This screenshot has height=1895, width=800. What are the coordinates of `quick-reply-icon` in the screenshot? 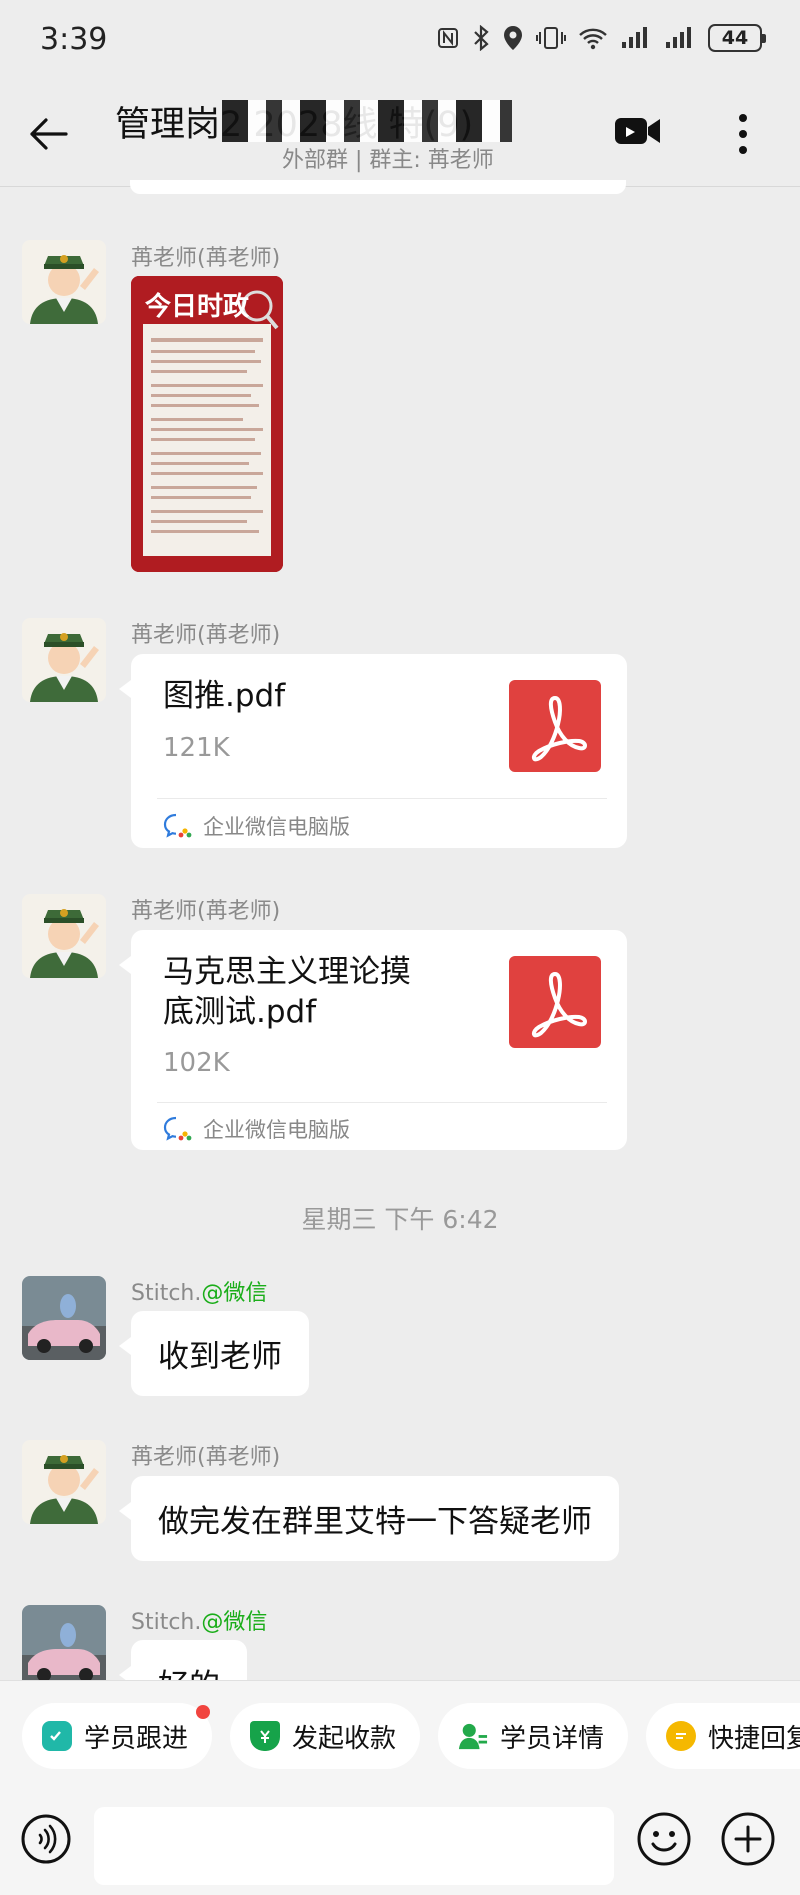 It's located at (681, 1736).